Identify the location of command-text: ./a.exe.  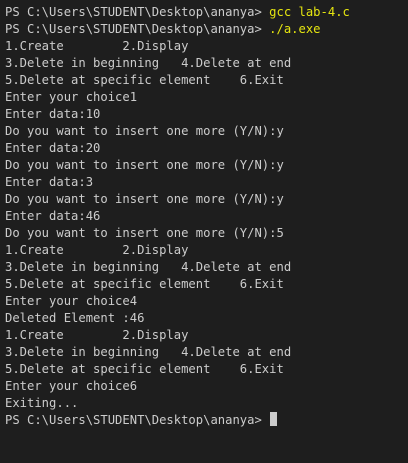
(295, 29).